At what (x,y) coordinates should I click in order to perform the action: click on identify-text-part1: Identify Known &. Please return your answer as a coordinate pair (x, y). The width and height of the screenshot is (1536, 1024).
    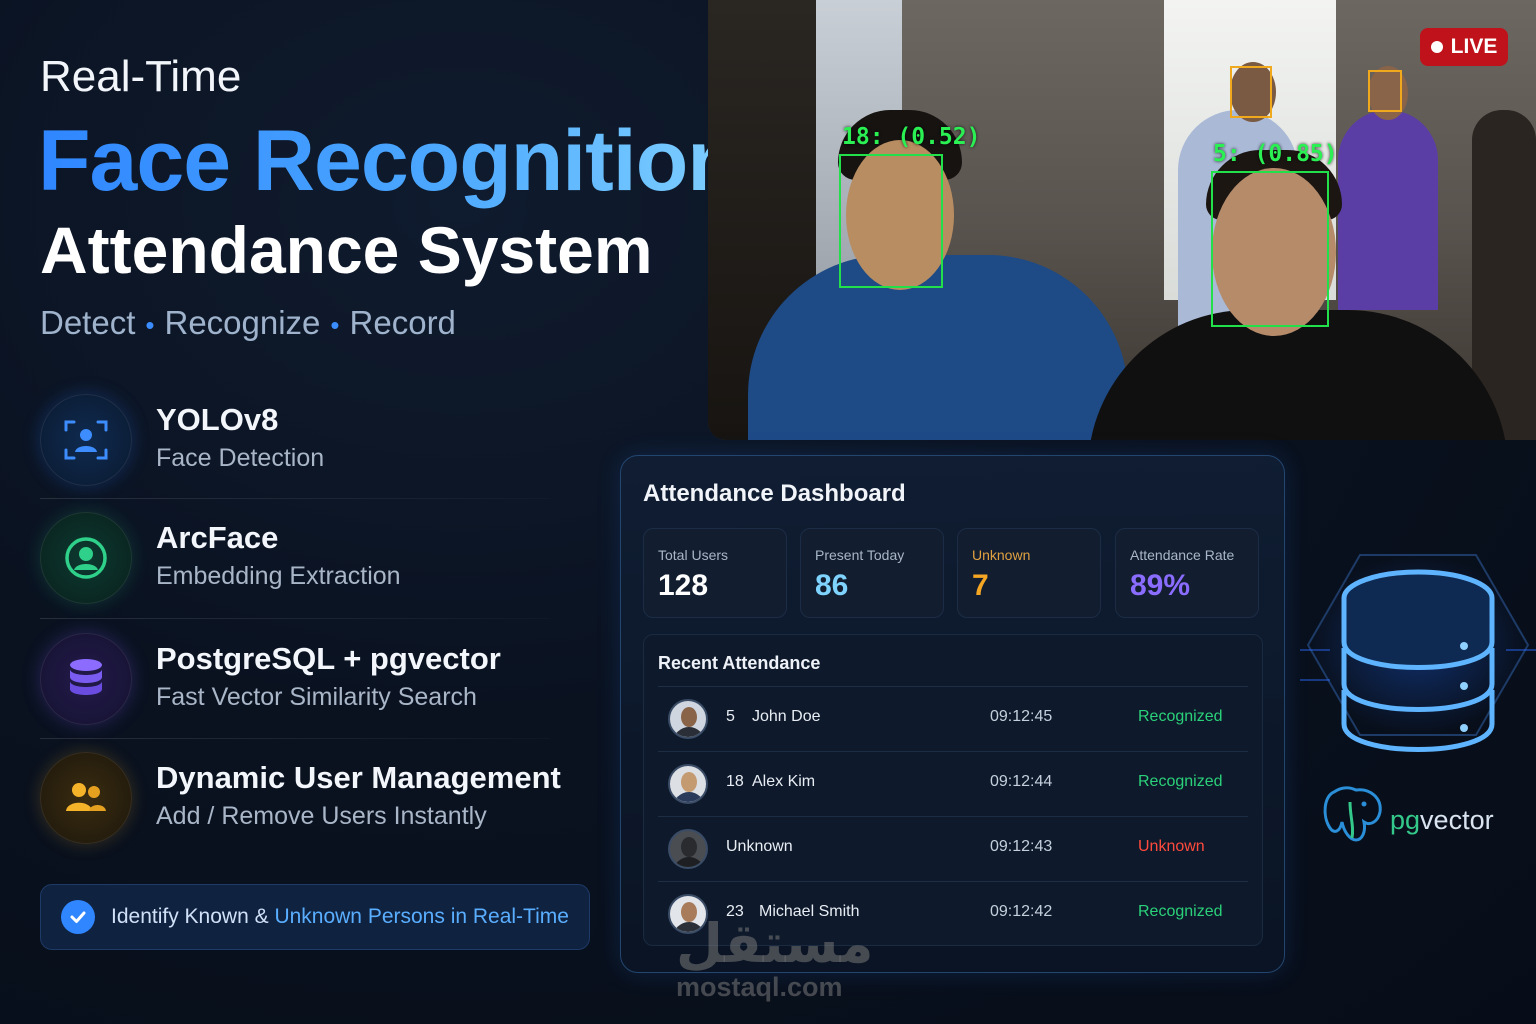
    Looking at the image, I should click on (193, 916).